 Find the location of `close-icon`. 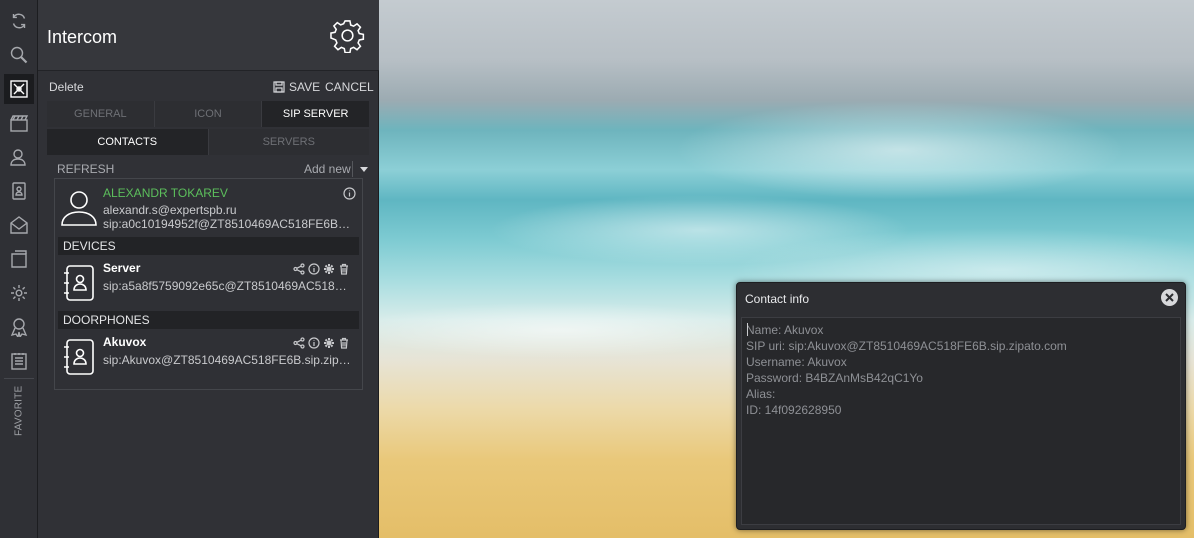

close-icon is located at coordinates (1169, 297).